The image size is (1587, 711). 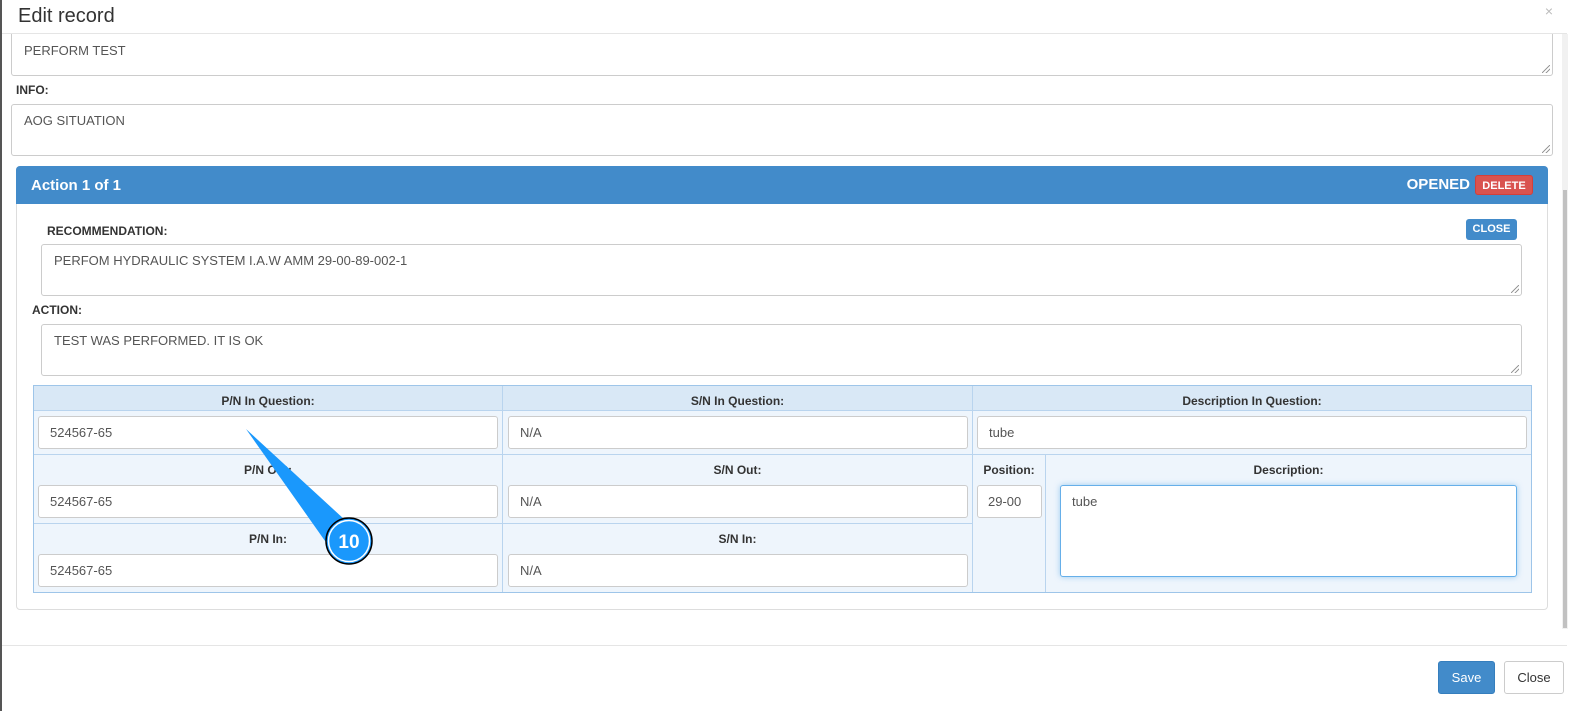 I want to click on perform-text: PERFORM TEST, so click(x=75, y=50).